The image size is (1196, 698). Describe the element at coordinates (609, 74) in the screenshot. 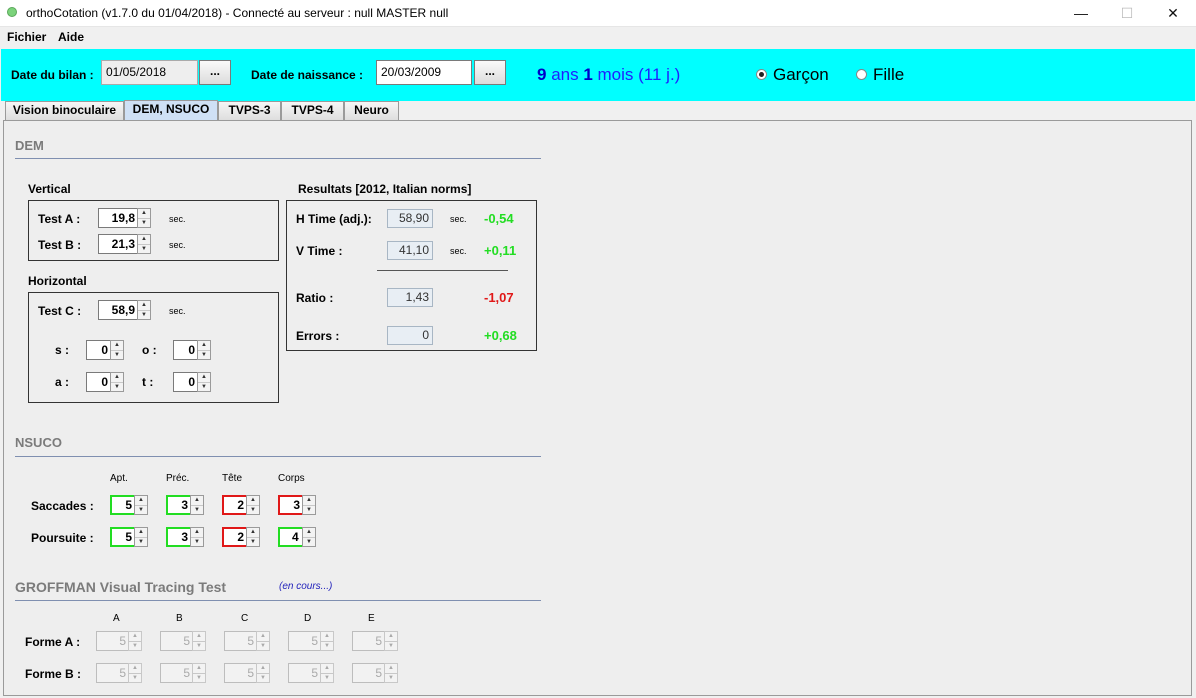

I see `age-display: 9 ans 1 mois (11 j.)` at that location.